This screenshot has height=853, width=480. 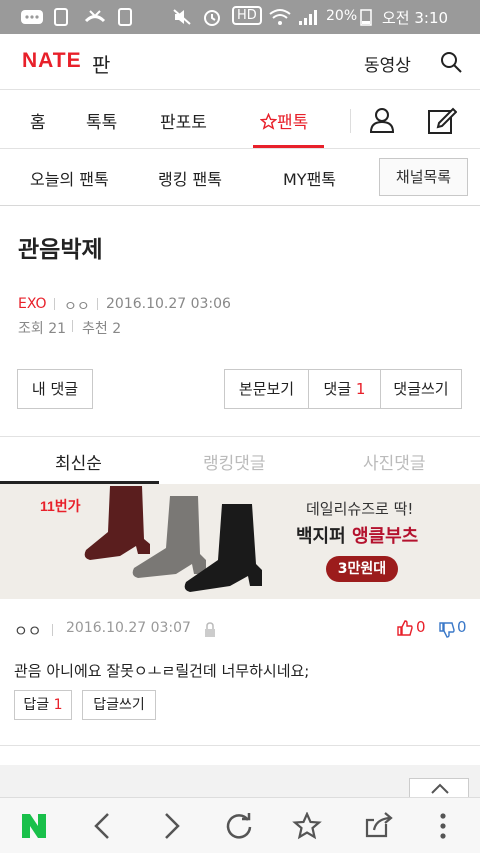 What do you see at coordinates (240, 781) in the screenshot?
I see `page-footer-area` at bounding box center [240, 781].